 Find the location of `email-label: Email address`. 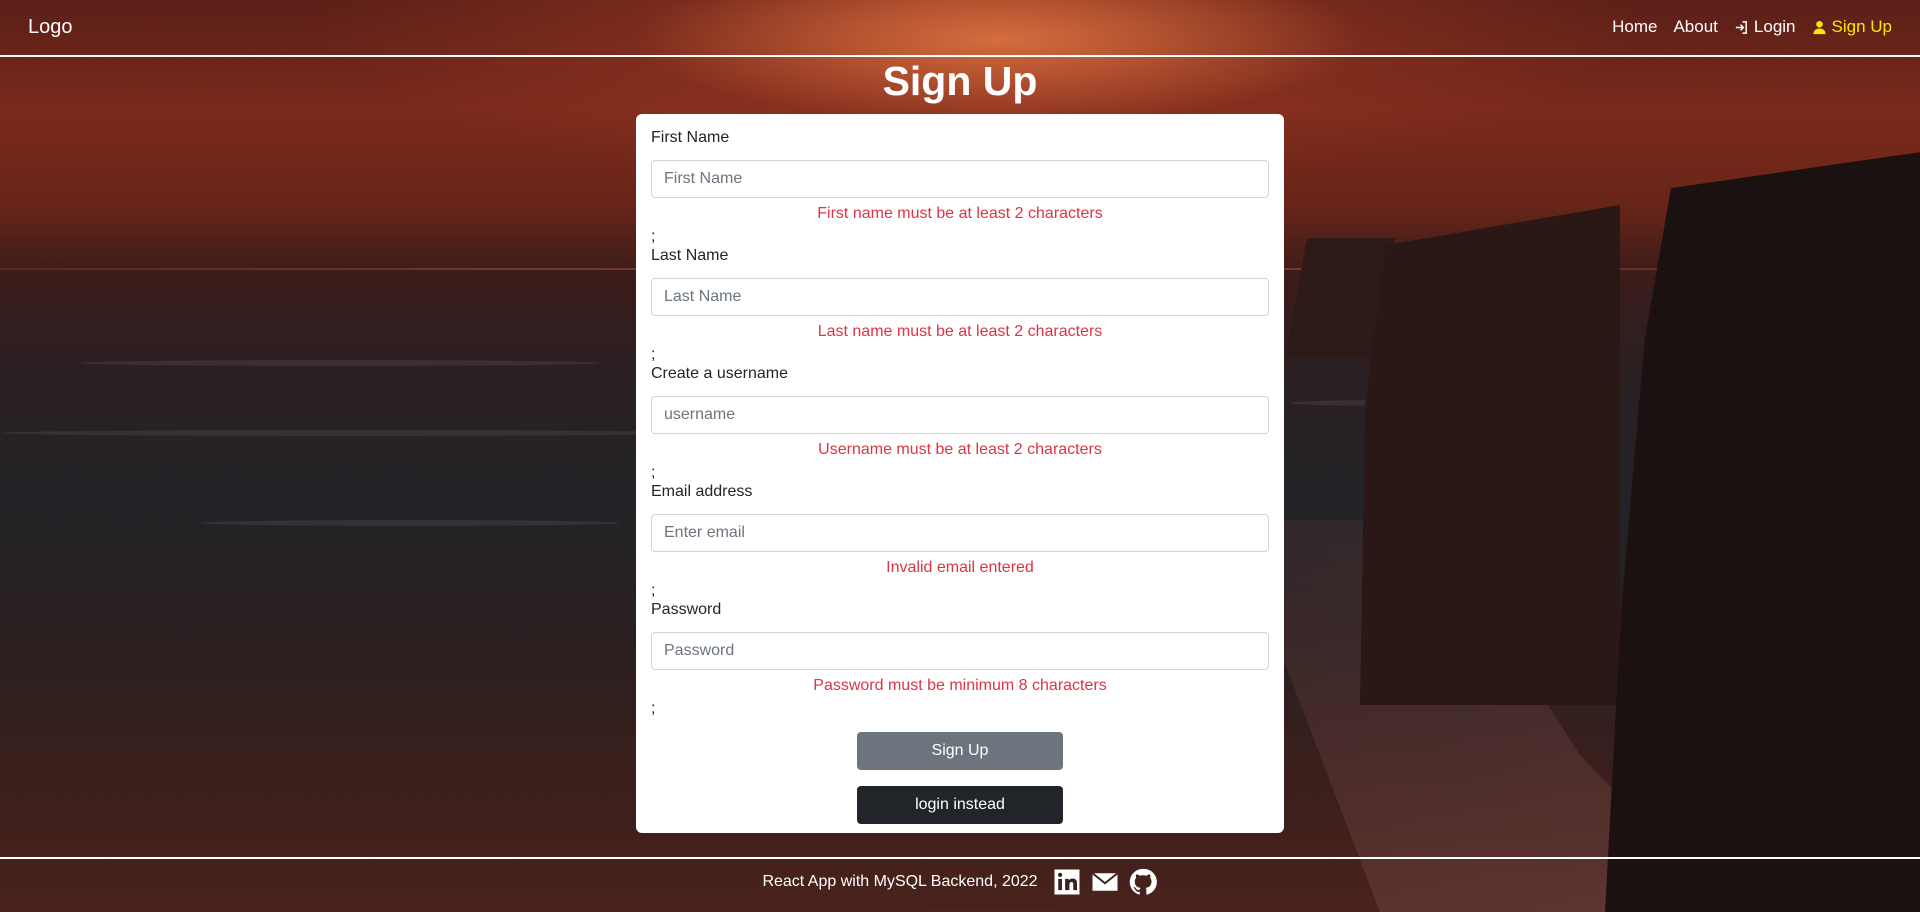

email-label: Email address is located at coordinates (702, 491).